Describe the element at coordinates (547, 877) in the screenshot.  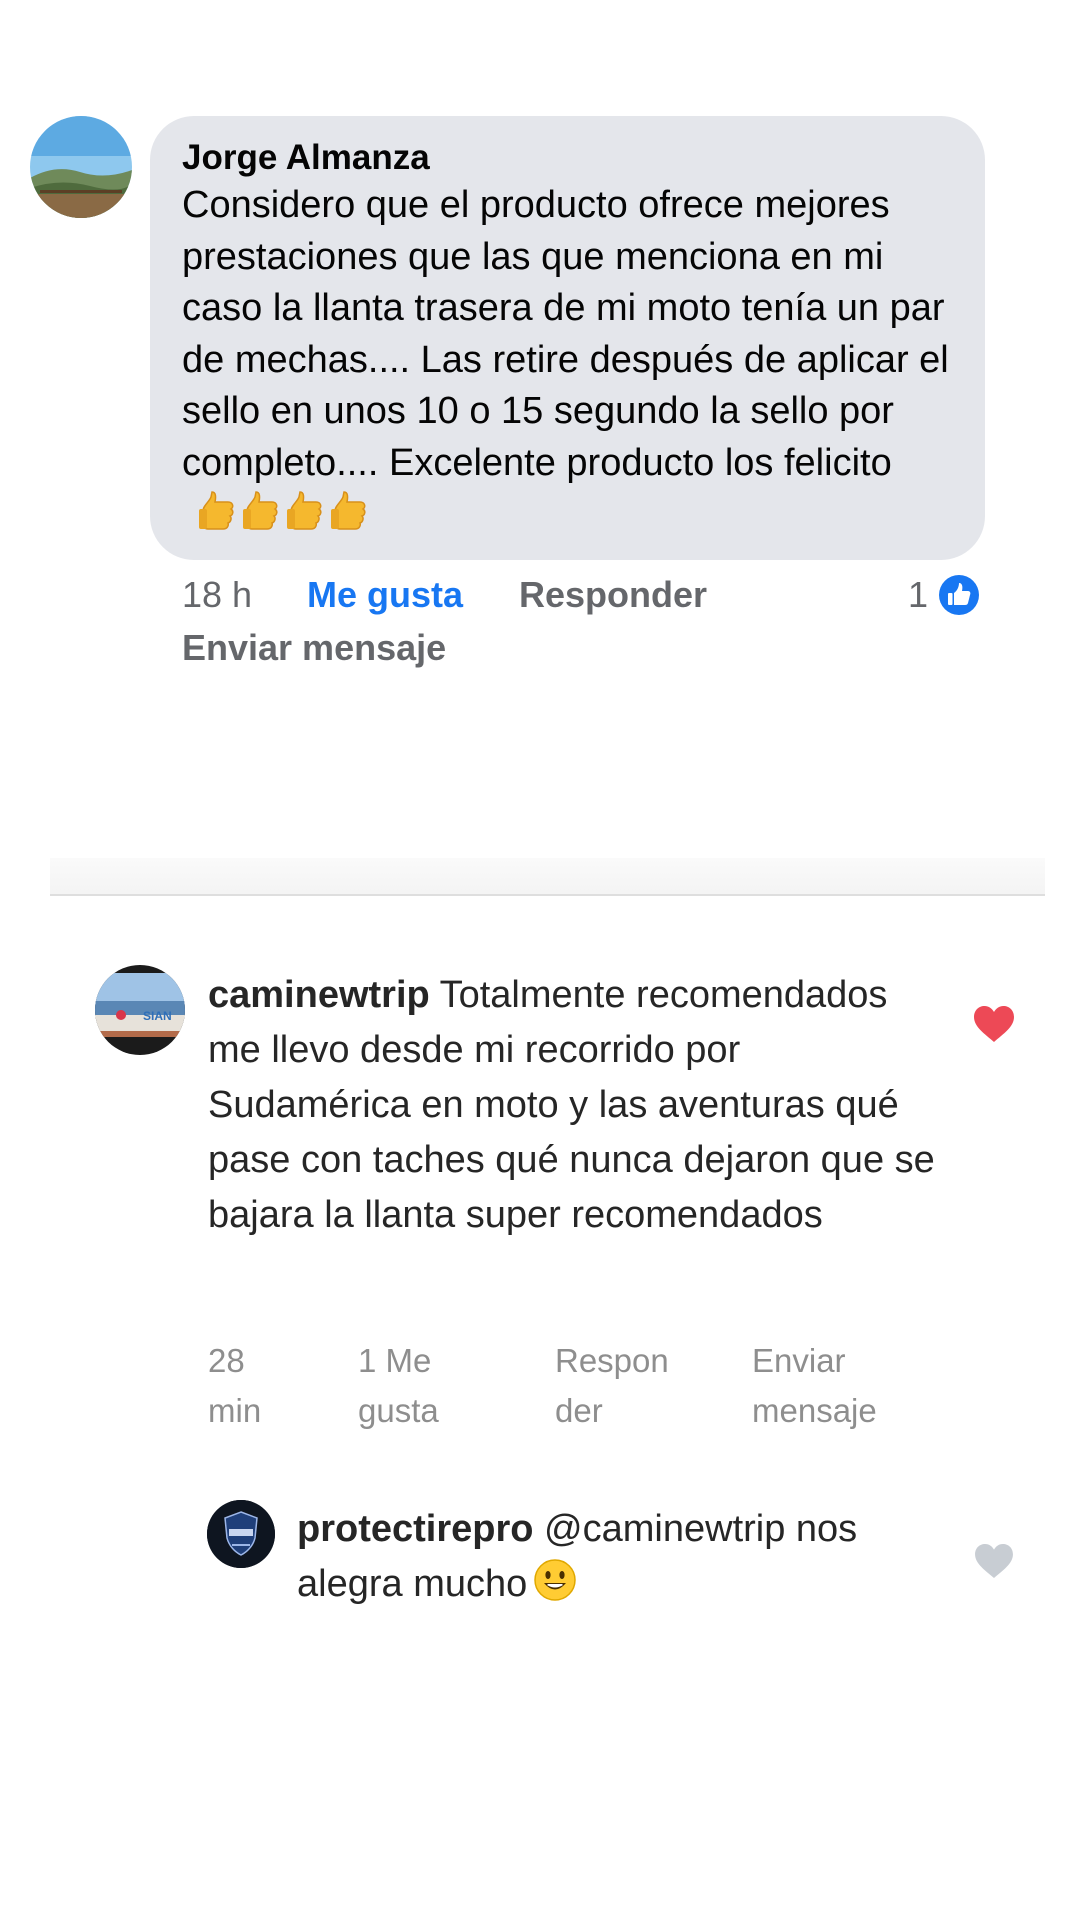
I see `section-divider` at that location.